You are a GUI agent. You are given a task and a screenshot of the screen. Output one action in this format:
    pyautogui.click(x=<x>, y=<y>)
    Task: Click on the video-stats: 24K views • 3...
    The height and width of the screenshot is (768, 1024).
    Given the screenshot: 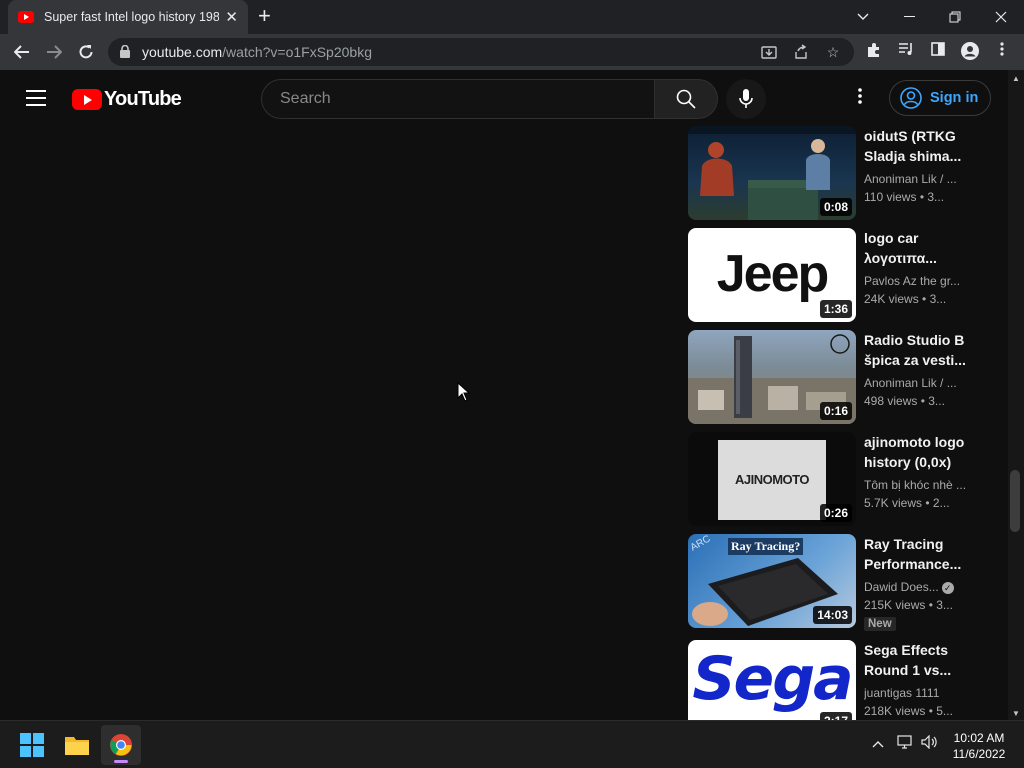 What is the action you would take?
    pyautogui.click(x=905, y=299)
    